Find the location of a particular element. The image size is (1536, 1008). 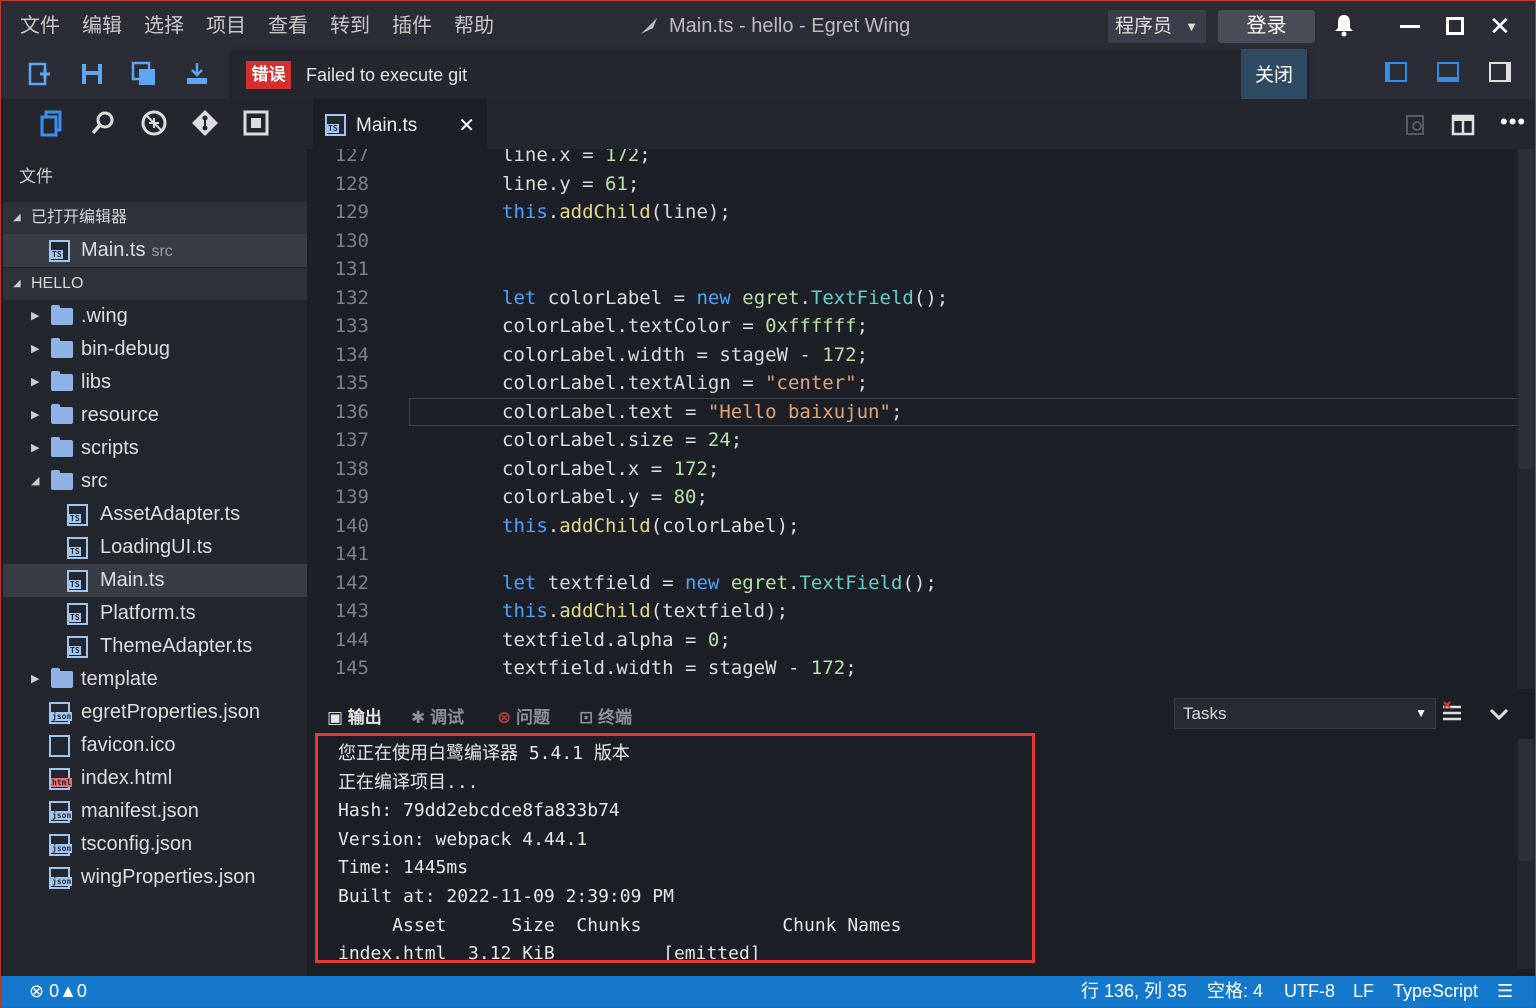

code-line: 136 colorLabel.text = "Hello baixujun"; is located at coordinates (912, 412).